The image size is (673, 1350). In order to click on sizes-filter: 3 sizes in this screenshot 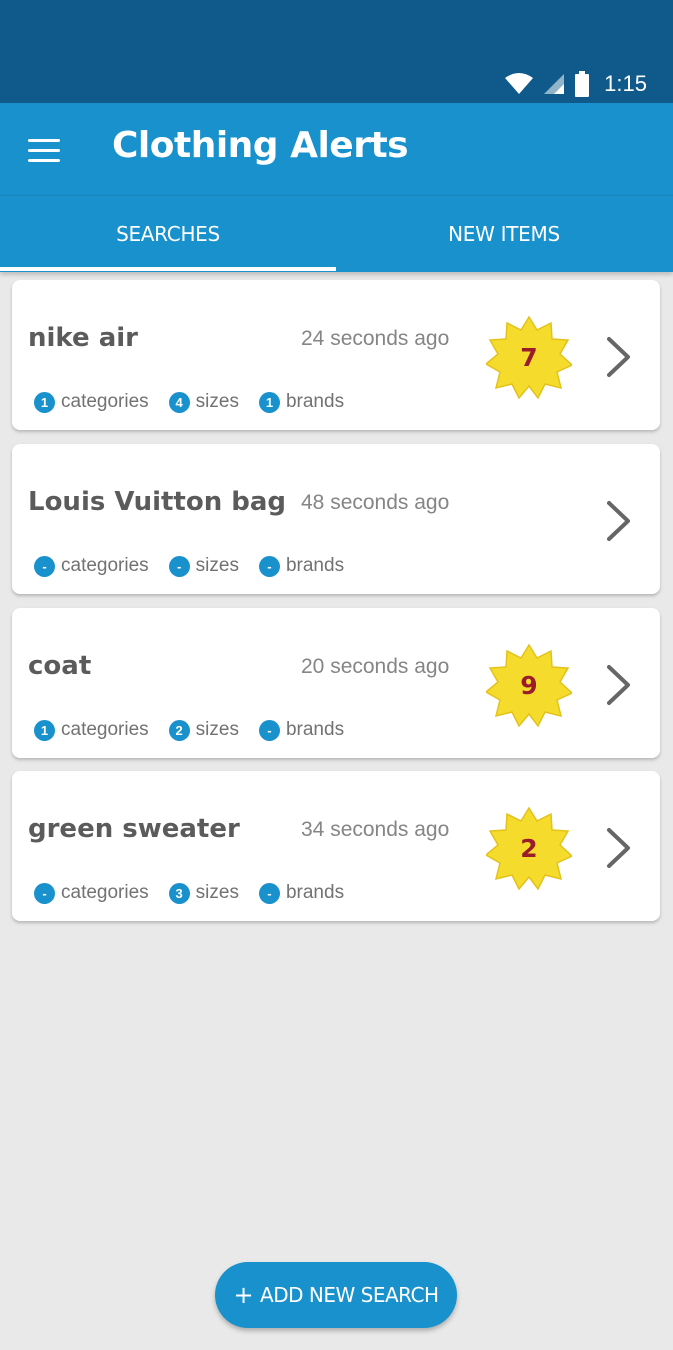, I will do `click(203, 893)`.